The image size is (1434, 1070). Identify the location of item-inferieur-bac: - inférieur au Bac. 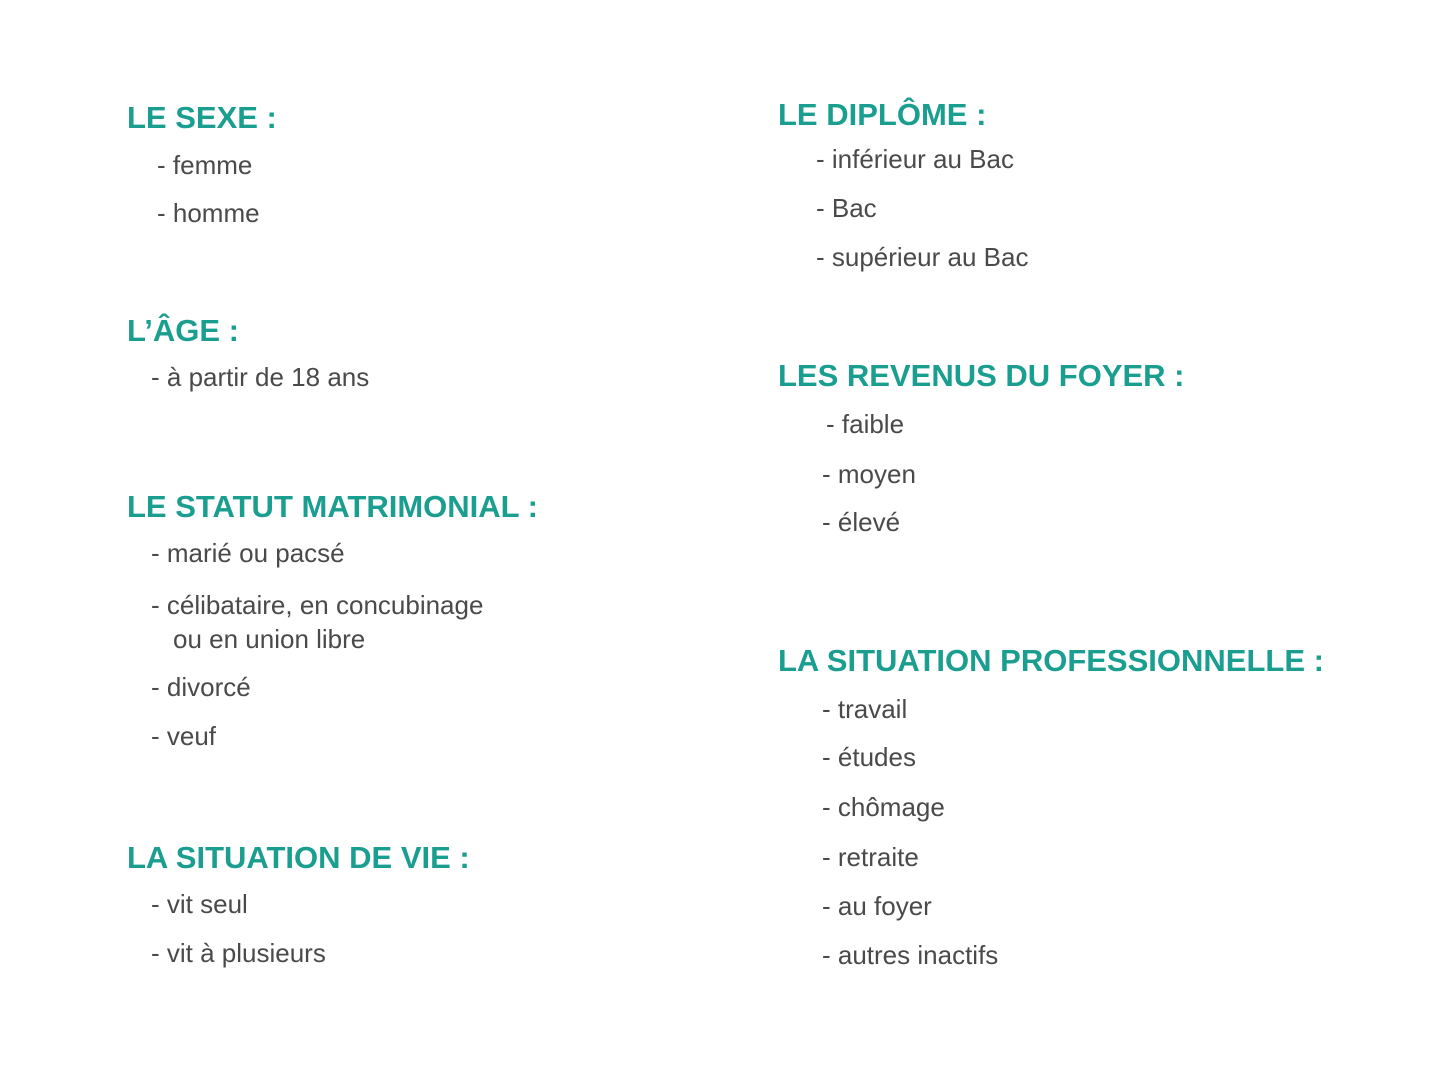
(915, 159).